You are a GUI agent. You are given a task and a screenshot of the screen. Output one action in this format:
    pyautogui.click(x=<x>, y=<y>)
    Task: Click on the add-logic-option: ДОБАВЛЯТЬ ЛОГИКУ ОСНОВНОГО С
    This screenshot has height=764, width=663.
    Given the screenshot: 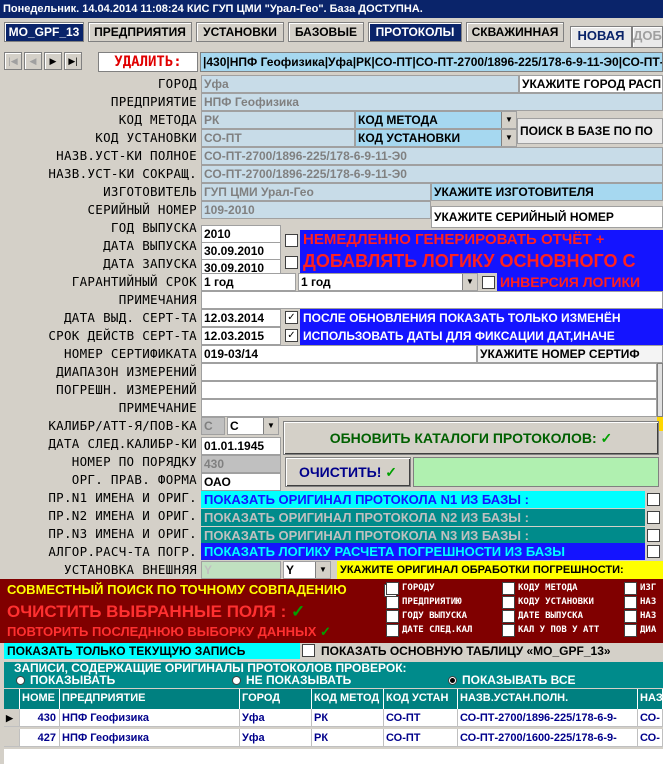 What is the action you would take?
    pyautogui.click(x=481, y=261)
    